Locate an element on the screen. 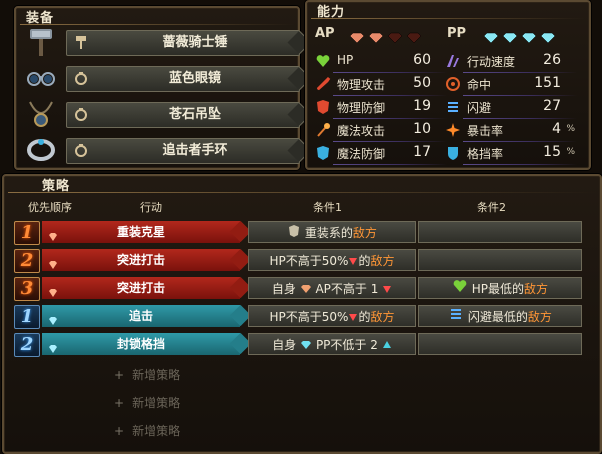 This screenshot has height=454, width=602. stat-left-1: HP 60 is located at coordinates (381, 62).